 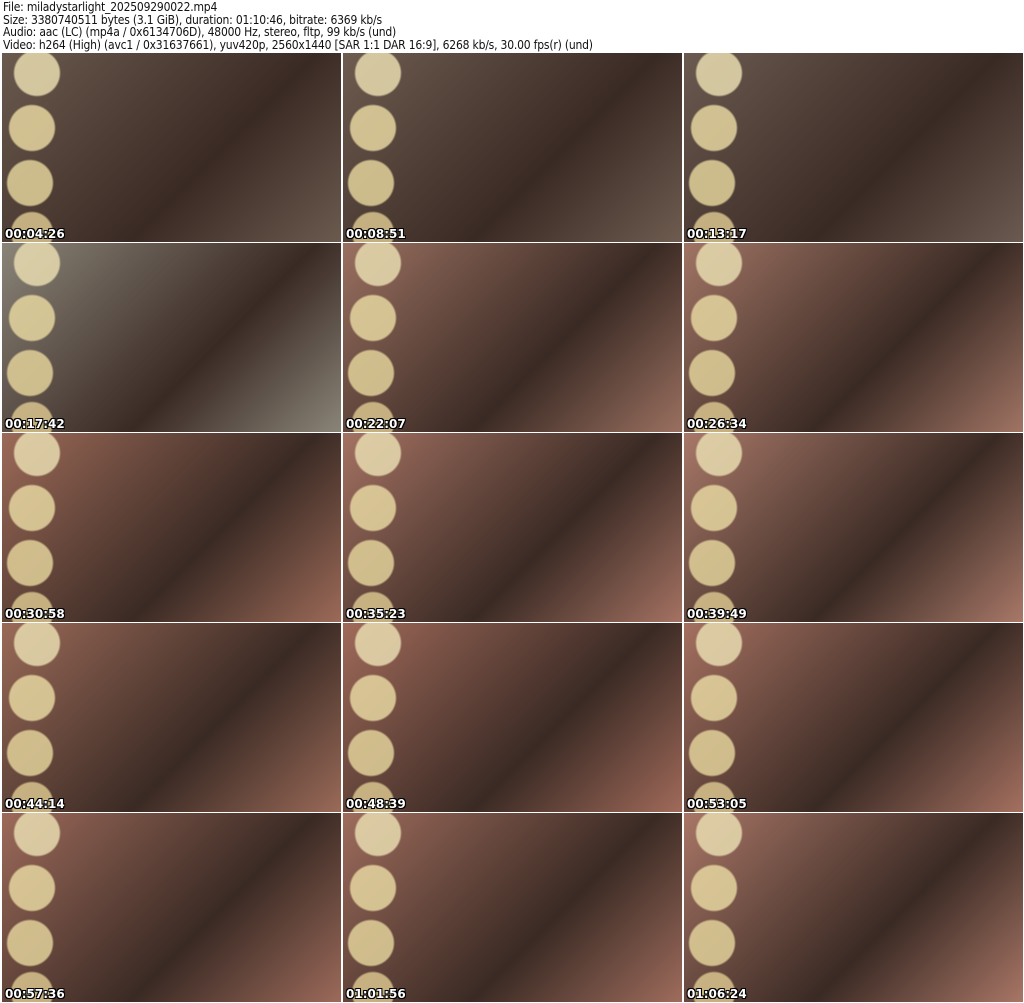 What do you see at coordinates (376, 234) in the screenshot?
I see `timestamp: 00:08:51` at bounding box center [376, 234].